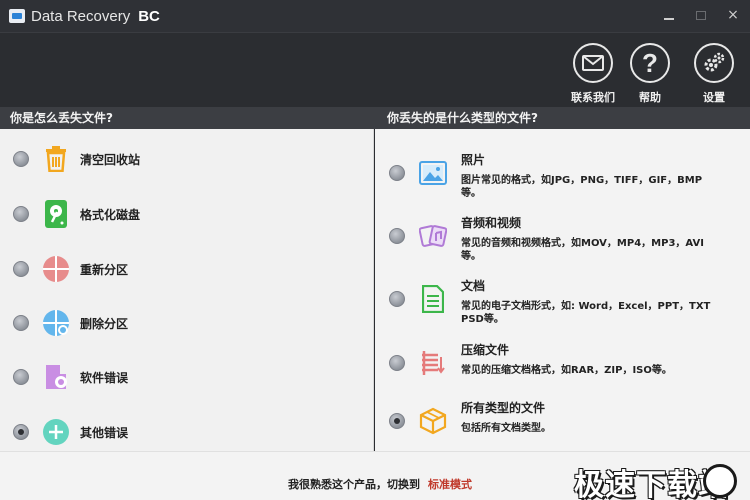  What do you see at coordinates (433, 363) in the screenshot?
I see `archive-icon` at bounding box center [433, 363].